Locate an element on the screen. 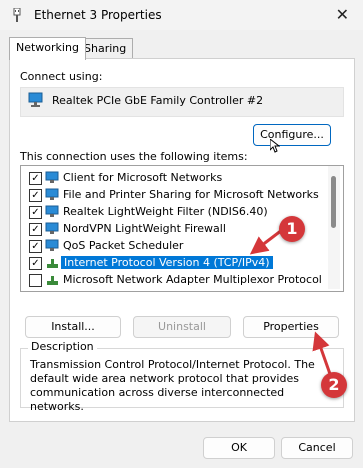 Image resolution: width=363 pixels, height=468 pixels. tab-networking: Networking is located at coordinates (47, 48).